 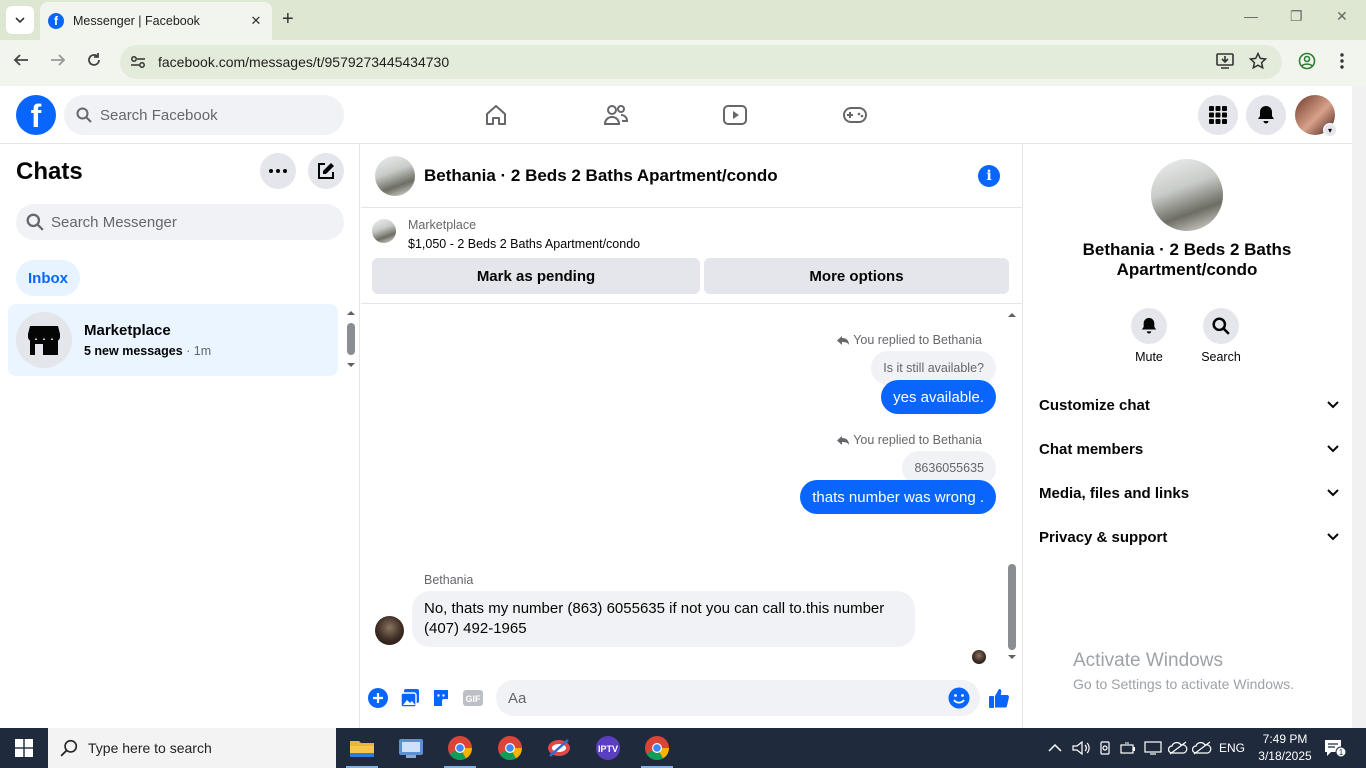 I want to click on inbox-filter-tab: Inbox, so click(x=48, y=278).